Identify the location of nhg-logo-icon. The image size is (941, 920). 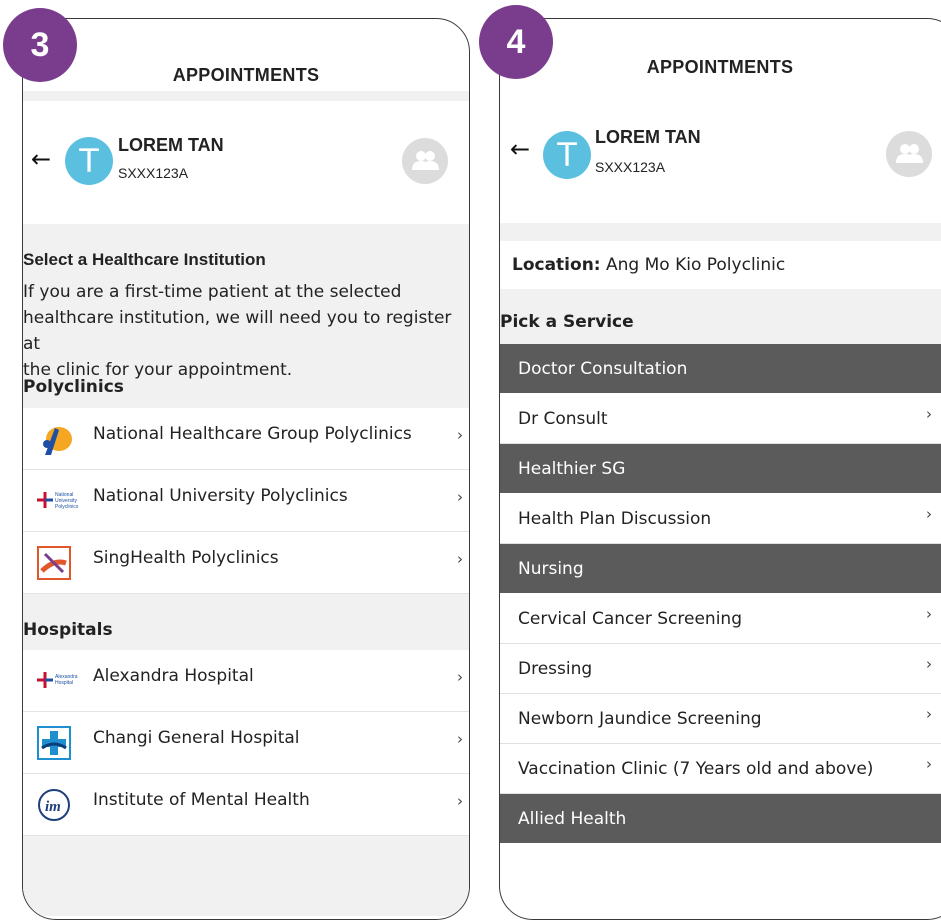
(54, 438).